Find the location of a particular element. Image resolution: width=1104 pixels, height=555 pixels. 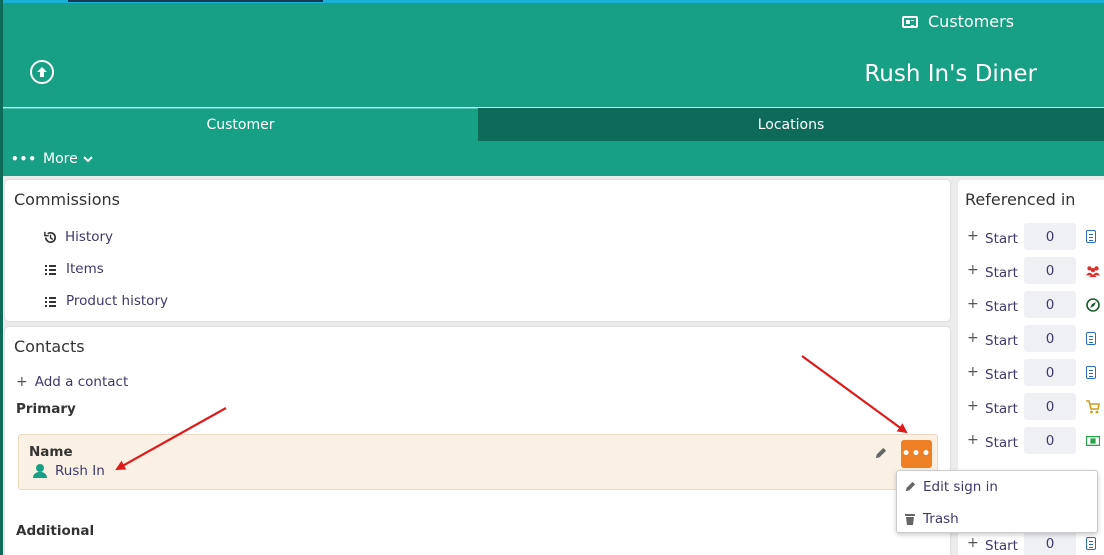

contacts-title: Contacts is located at coordinates (49, 346).